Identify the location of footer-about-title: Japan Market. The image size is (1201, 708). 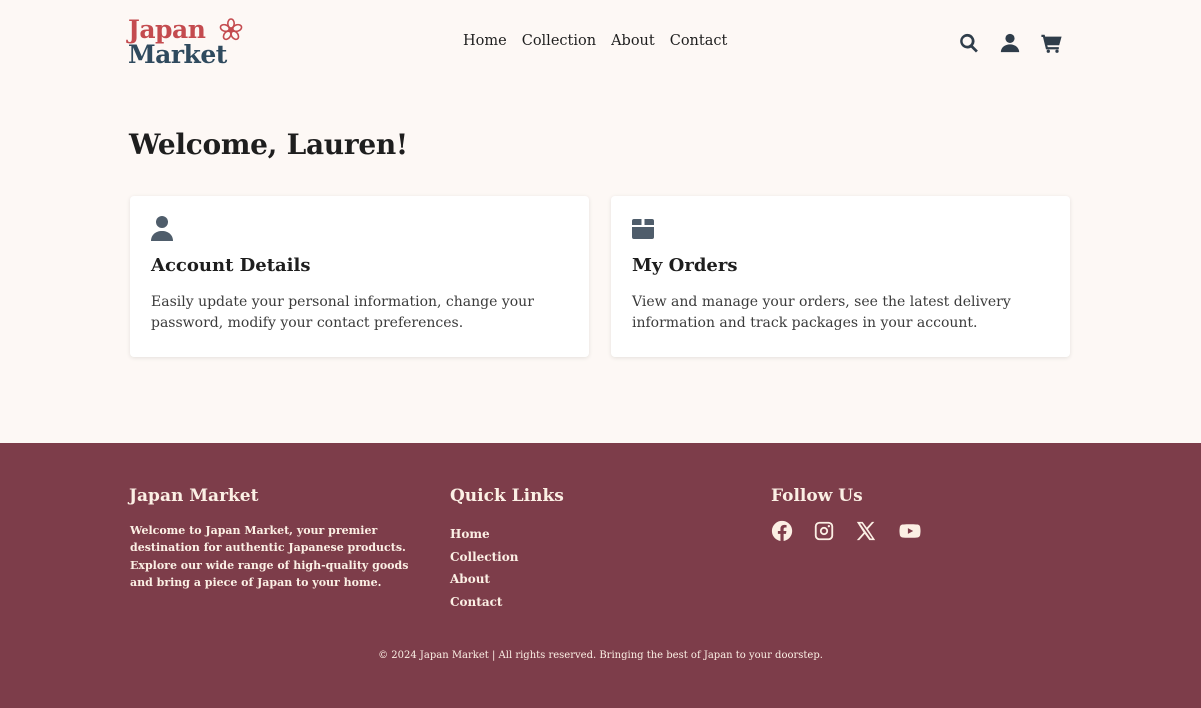
(194, 496).